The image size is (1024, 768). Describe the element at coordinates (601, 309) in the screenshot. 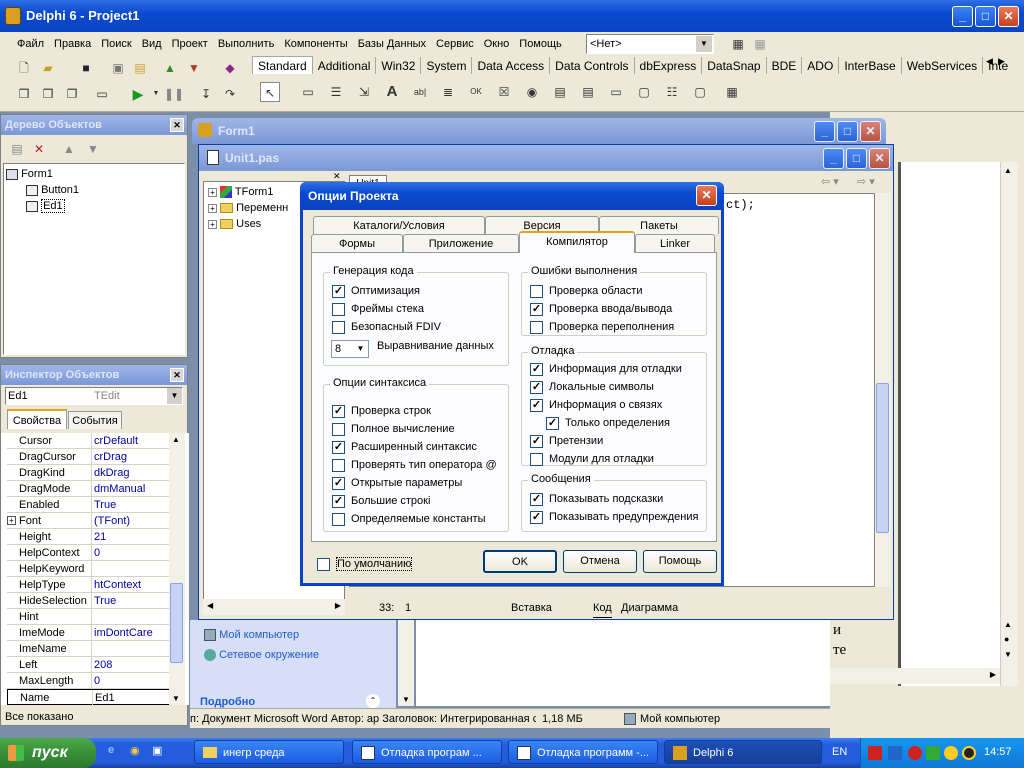

I see `option-checkbox: ✓ Проверка ввода/вывода` at that location.